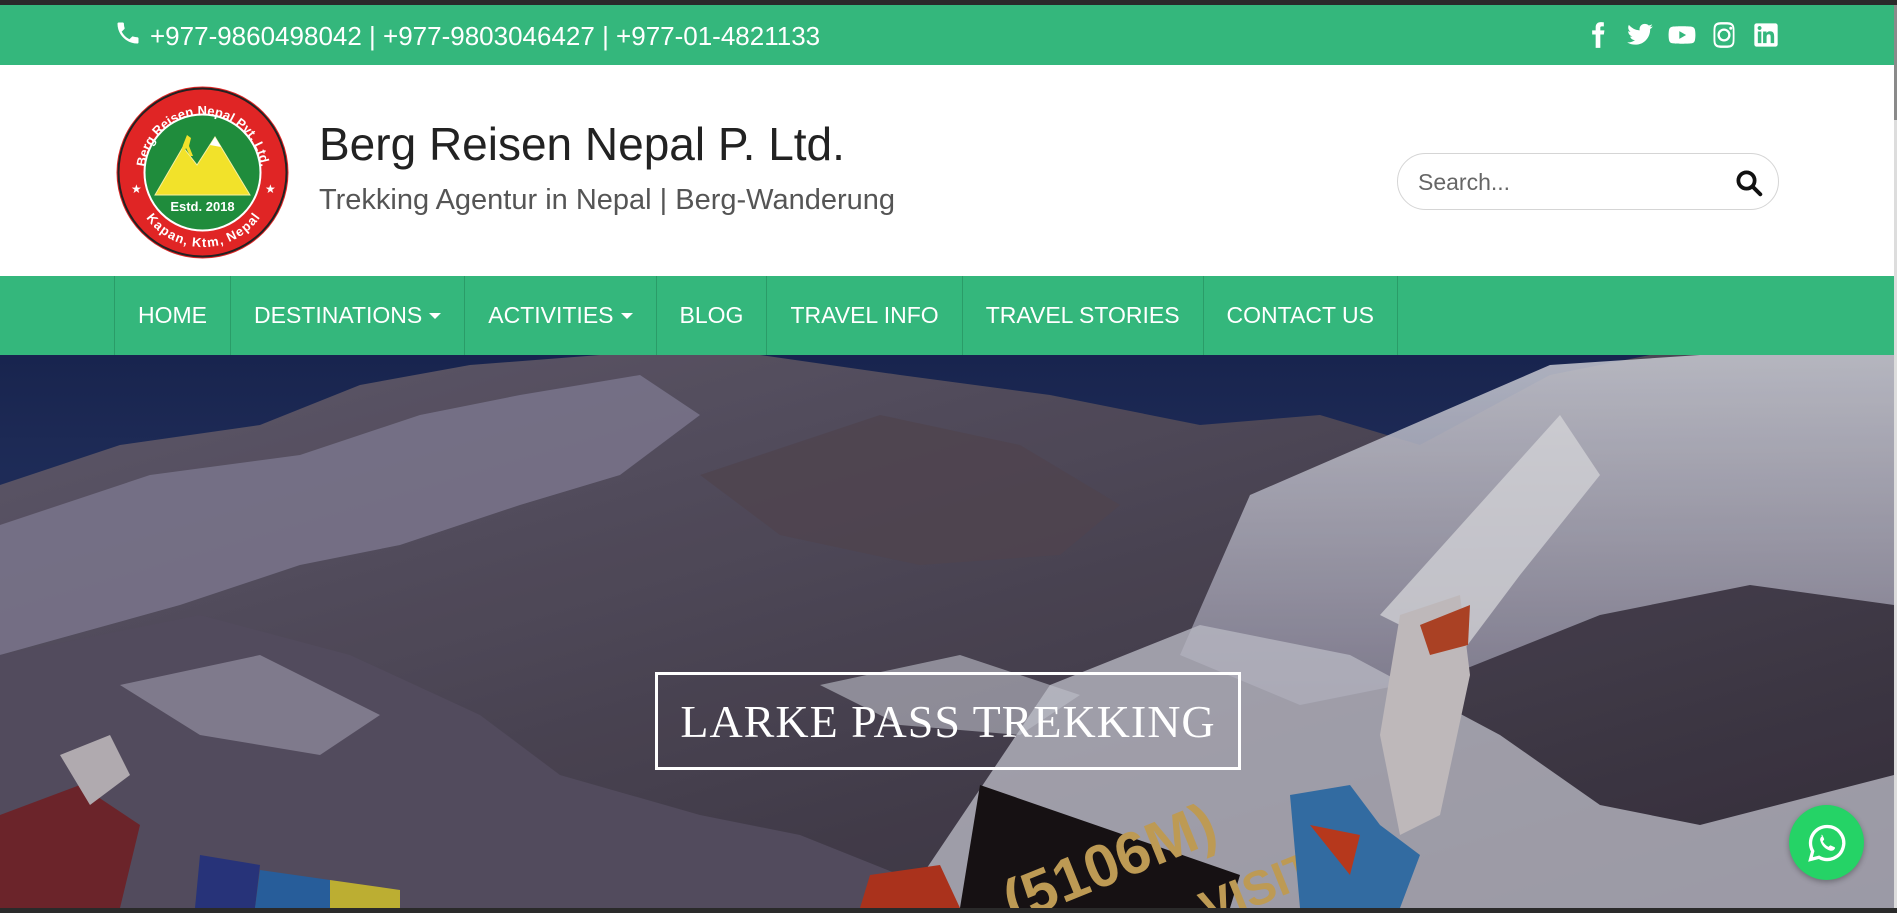 This screenshot has height=913, width=1897. I want to click on nav-item-label: DESTINATIONS, so click(338, 315).